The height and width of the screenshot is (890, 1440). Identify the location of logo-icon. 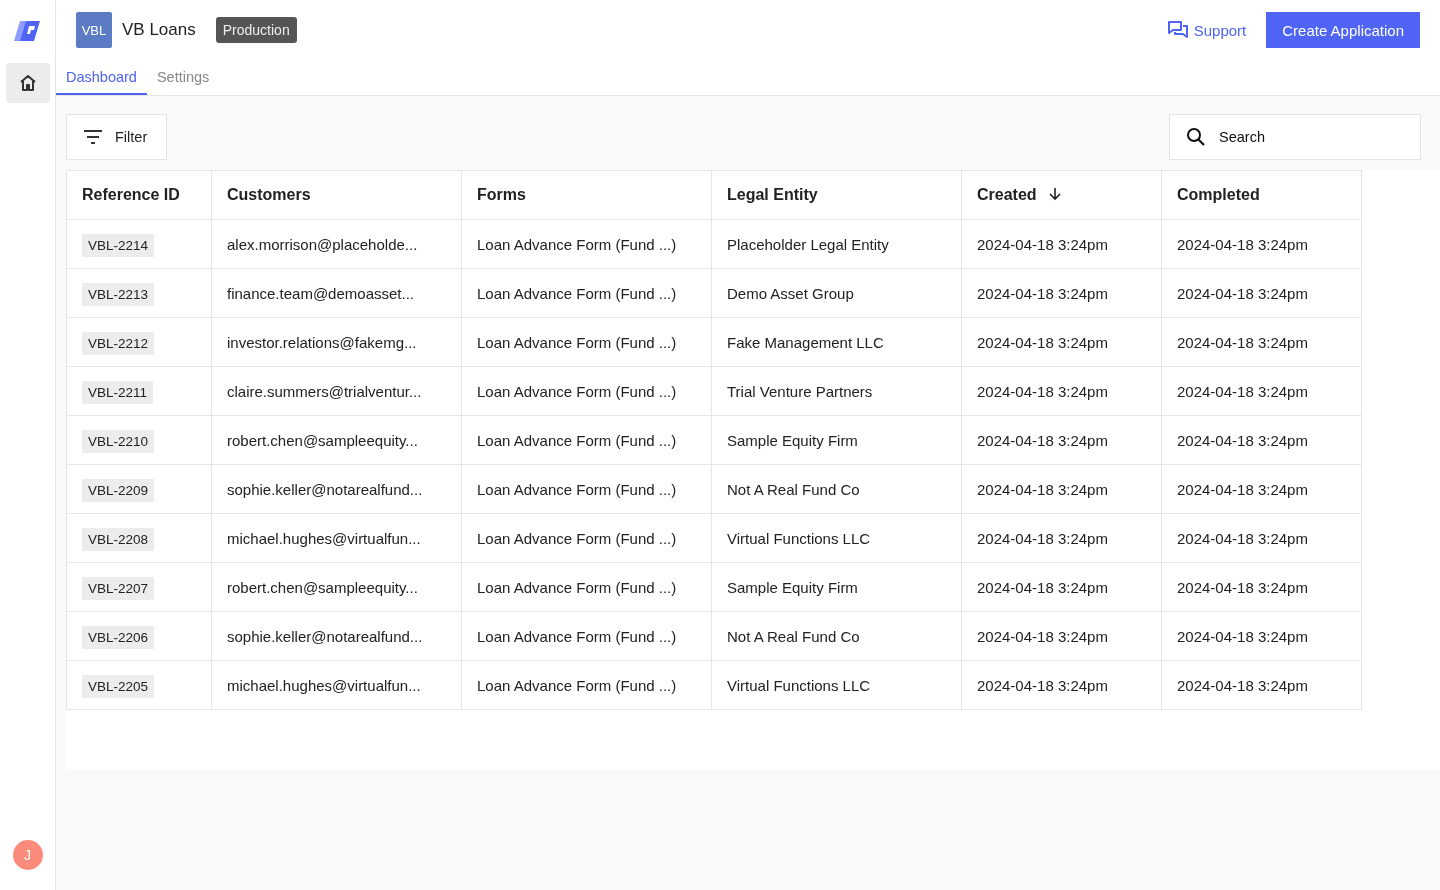
(27, 31).